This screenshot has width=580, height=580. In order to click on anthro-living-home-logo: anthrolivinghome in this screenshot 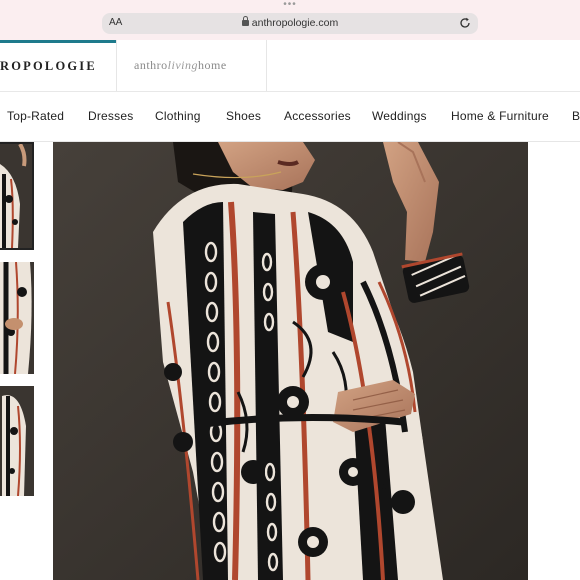, I will do `click(180, 65)`.